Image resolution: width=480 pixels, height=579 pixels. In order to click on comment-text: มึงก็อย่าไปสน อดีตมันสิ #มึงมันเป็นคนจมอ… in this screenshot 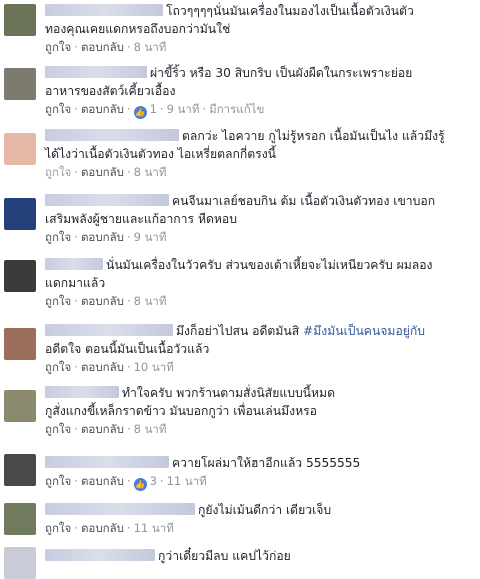, I will do `click(259, 340)`.